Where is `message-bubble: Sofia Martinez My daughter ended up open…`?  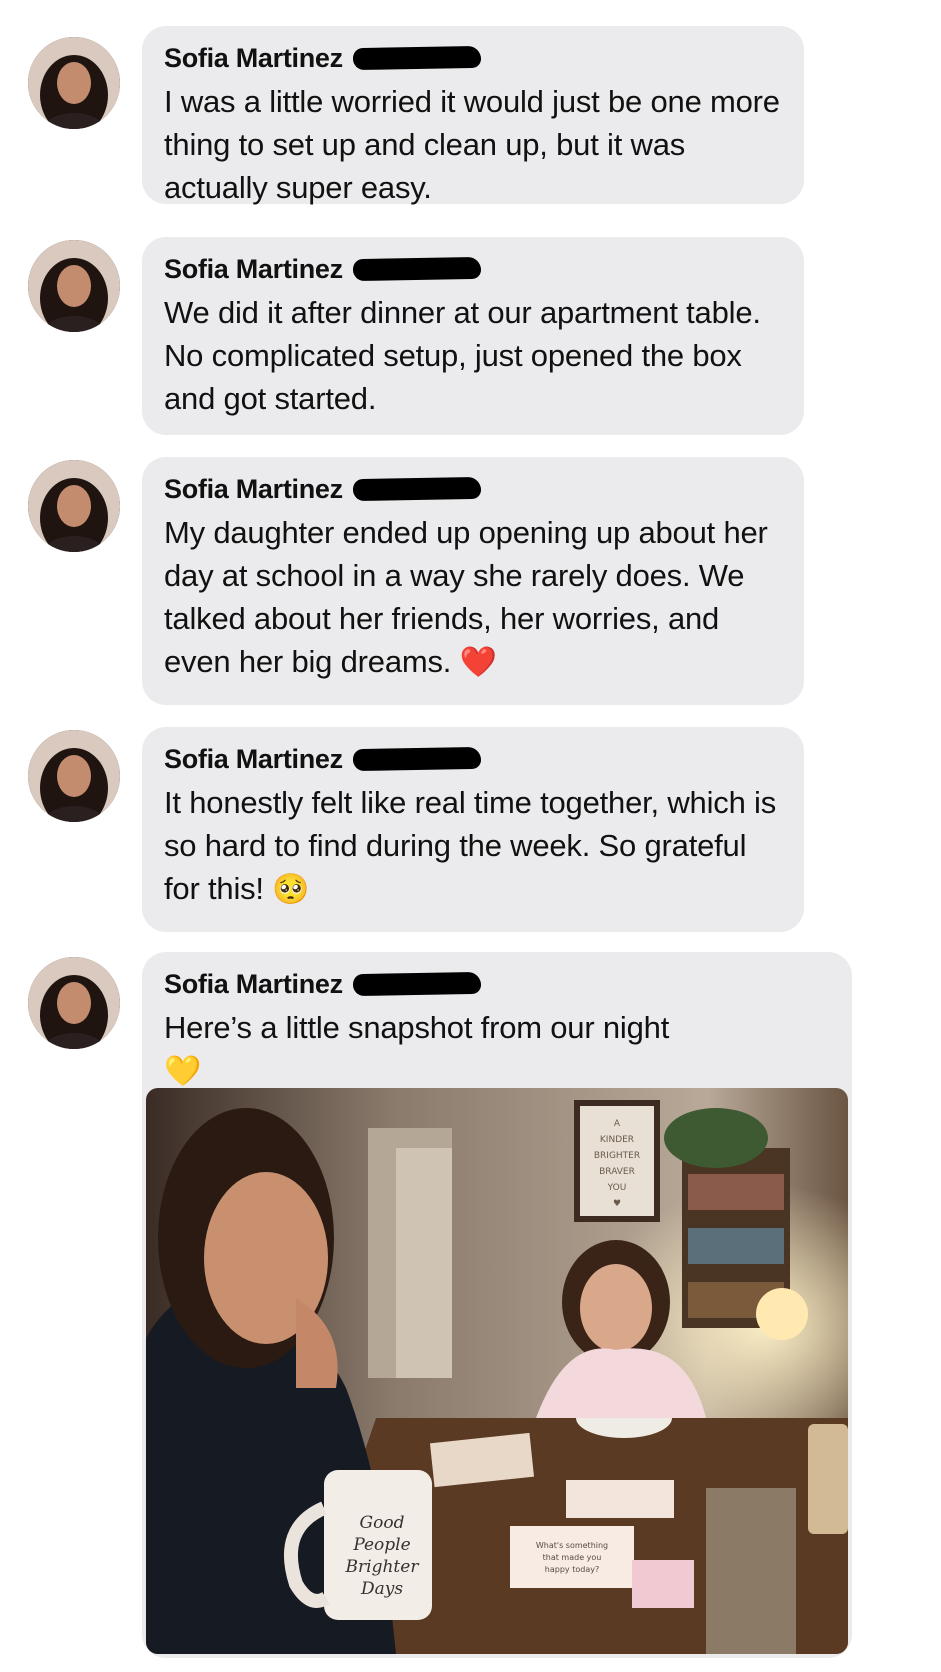 message-bubble: Sofia Martinez My daughter ended up open… is located at coordinates (473, 581).